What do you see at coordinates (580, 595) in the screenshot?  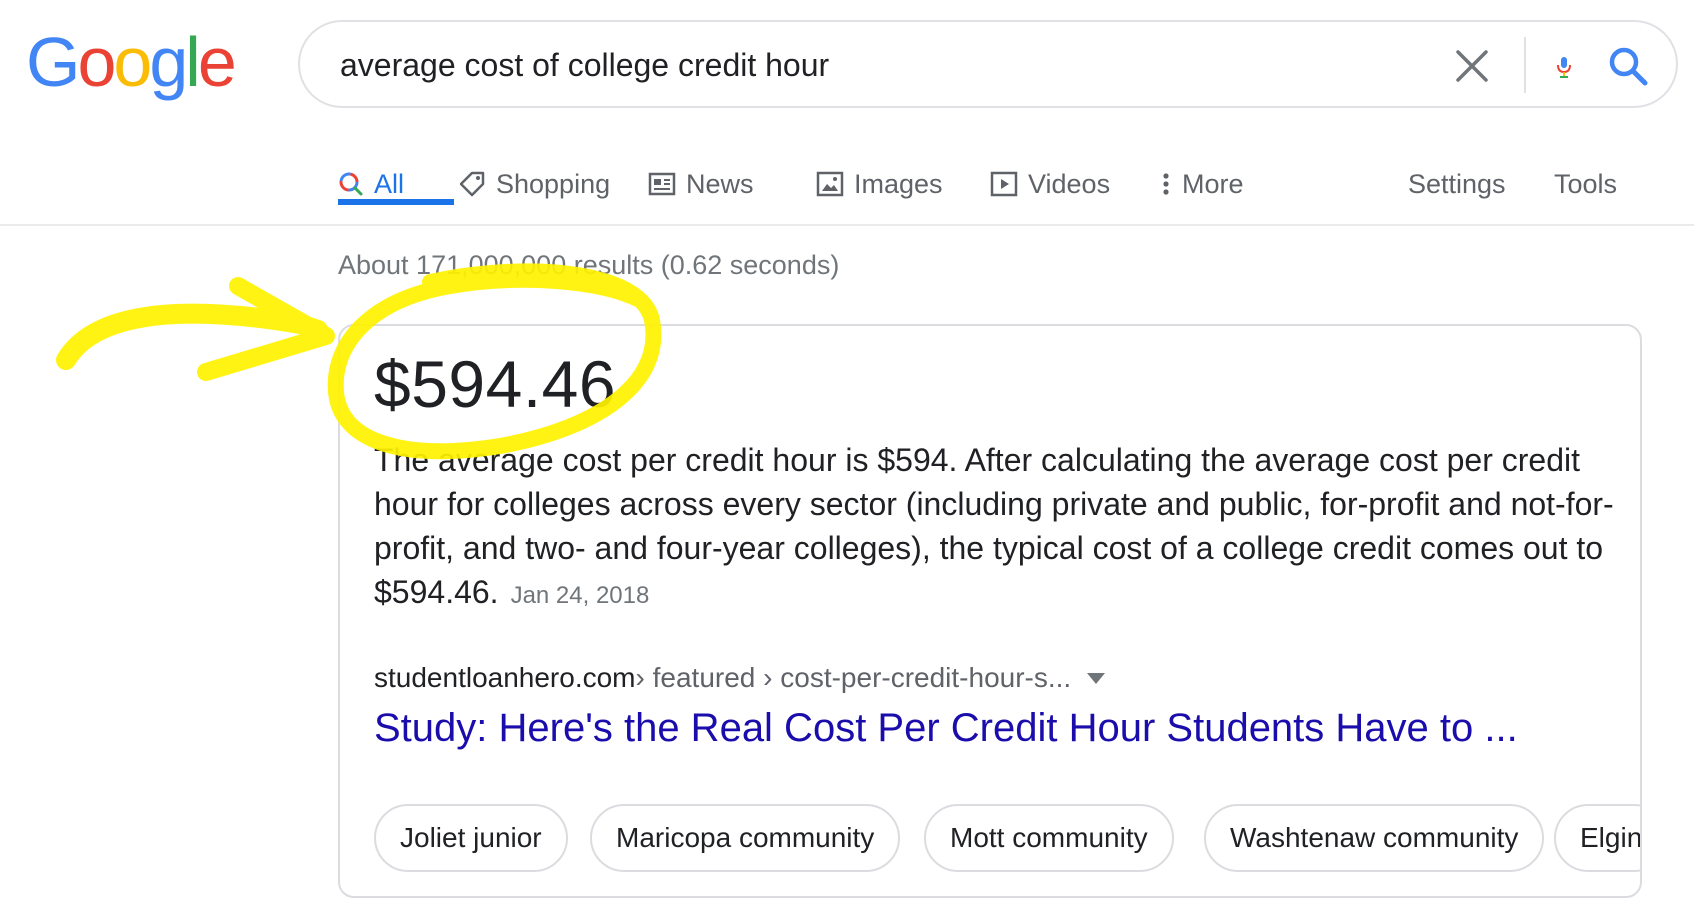 I see `snippet-date: Jan 24, 2018` at bounding box center [580, 595].